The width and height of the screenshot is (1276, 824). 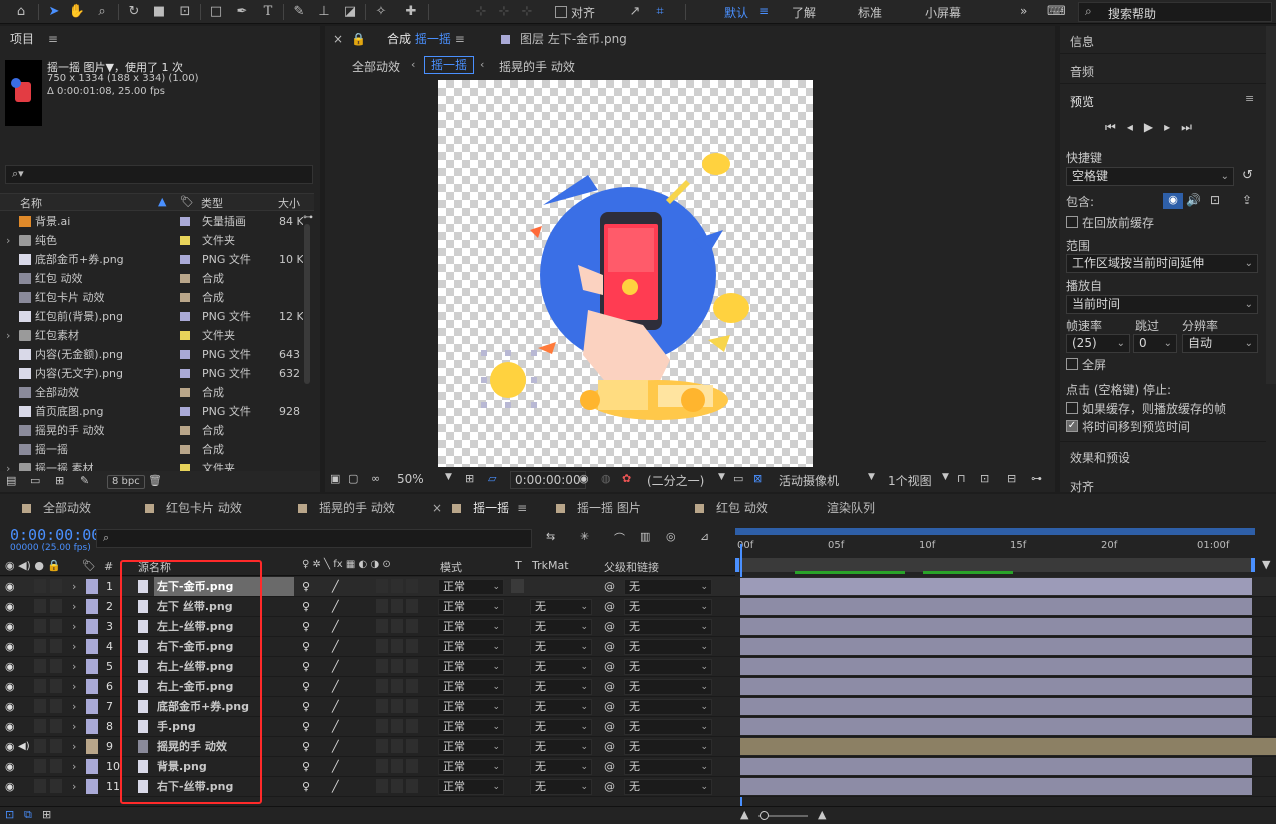 What do you see at coordinates (995, 531) in the screenshot?
I see `work-area-top-bar` at bounding box center [995, 531].